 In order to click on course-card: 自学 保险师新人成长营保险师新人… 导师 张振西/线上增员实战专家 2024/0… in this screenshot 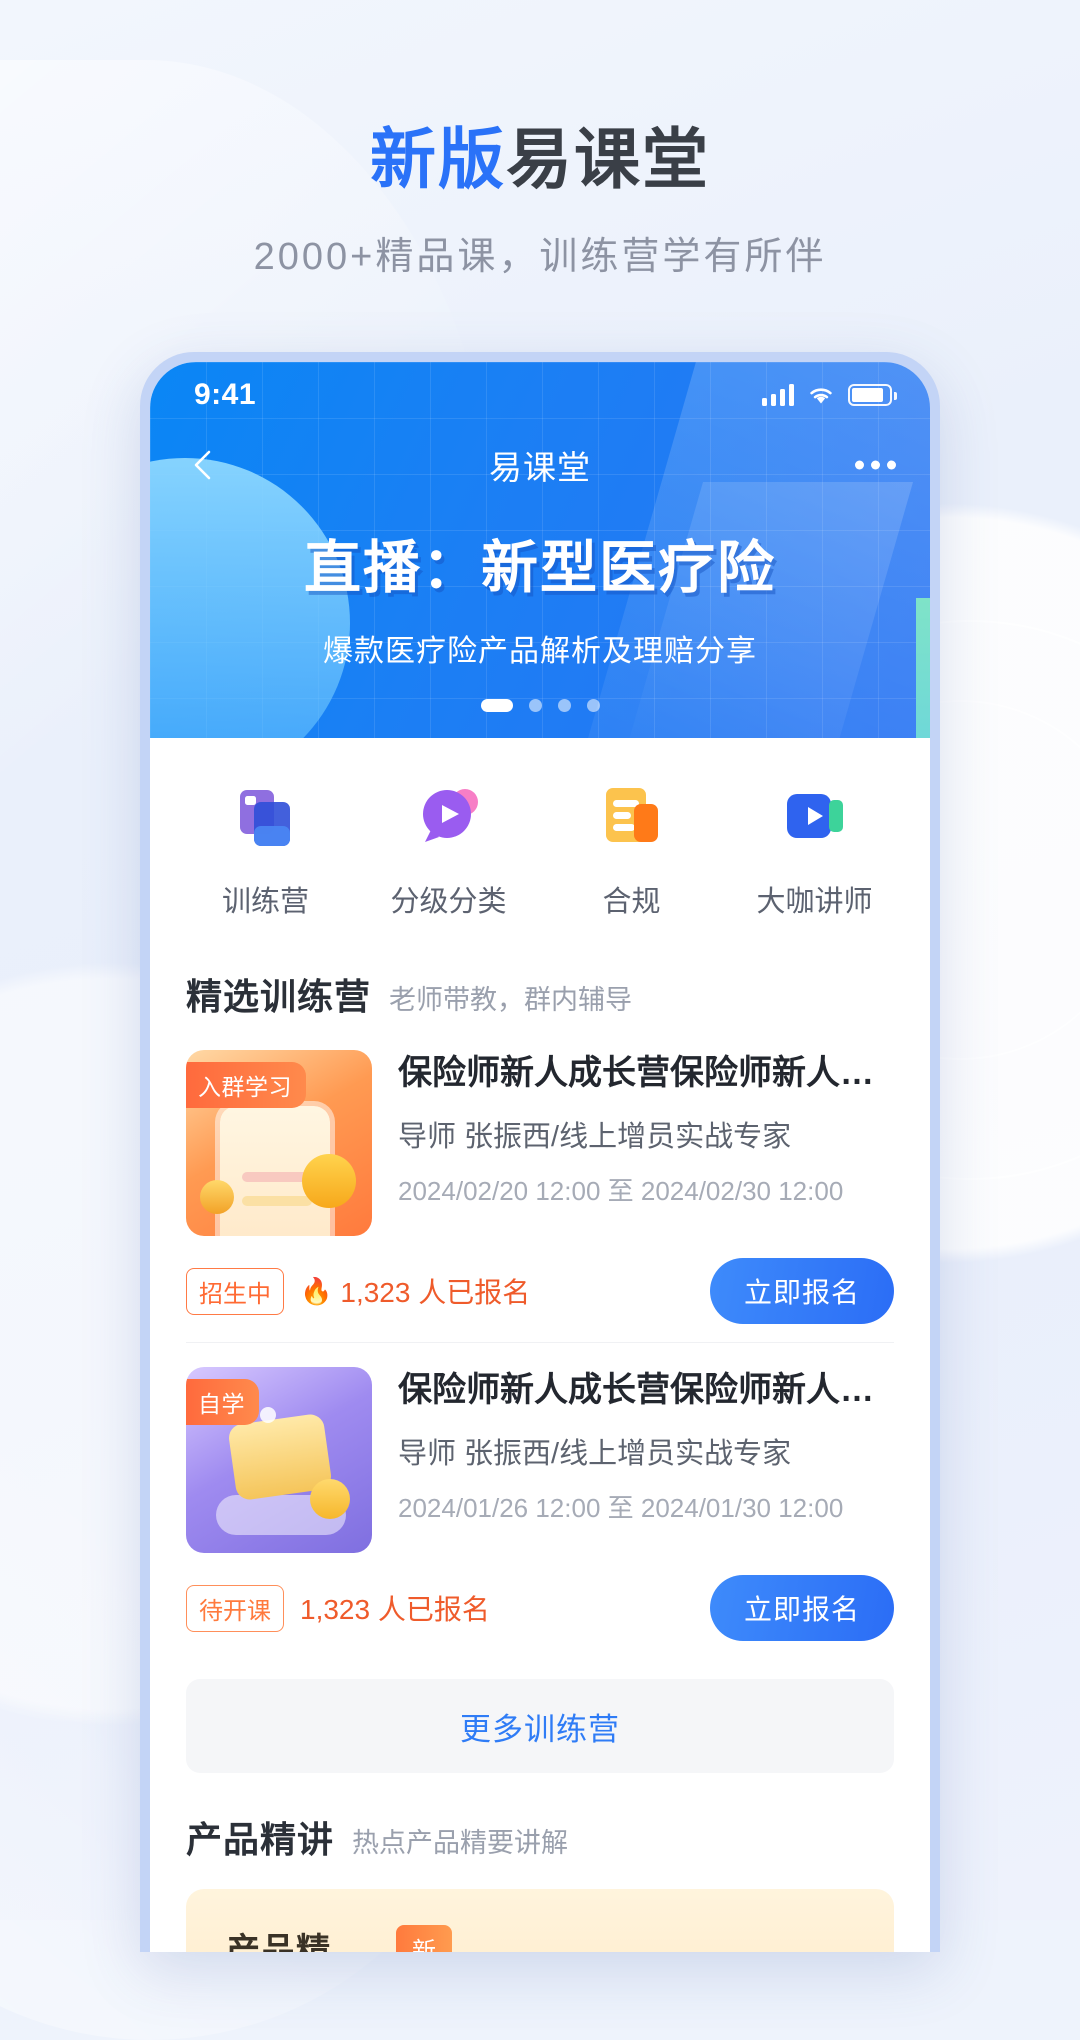, I will do `click(540, 1501)`.